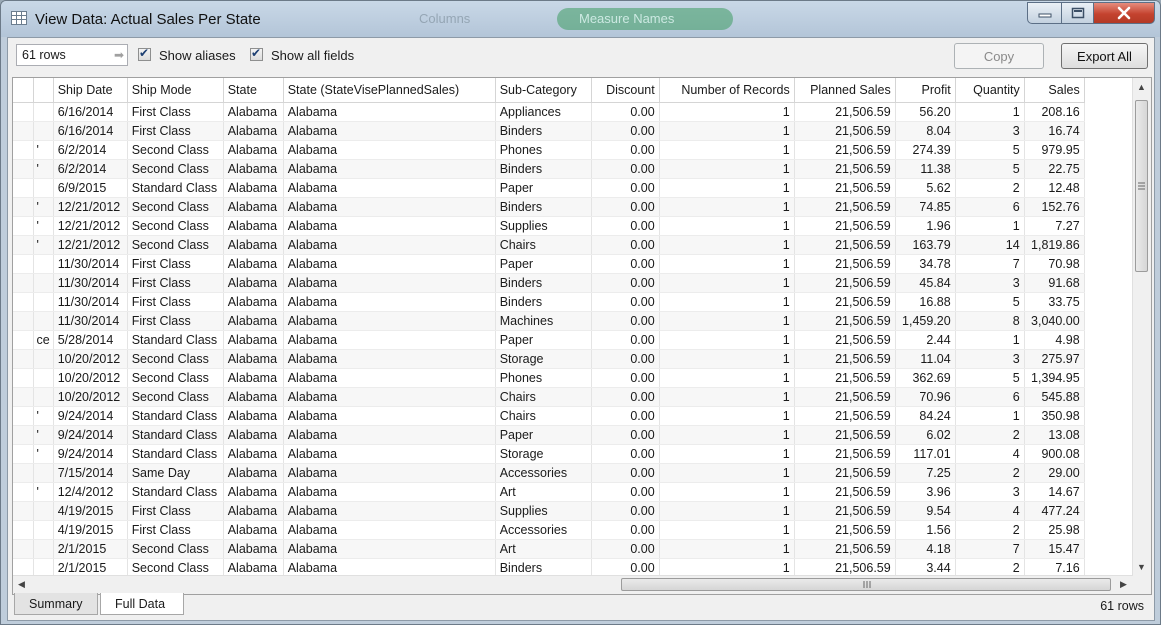  What do you see at coordinates (925, 245) in the screenshot?
I see `table-cell: 163.79` at bounding box center [925, 245].